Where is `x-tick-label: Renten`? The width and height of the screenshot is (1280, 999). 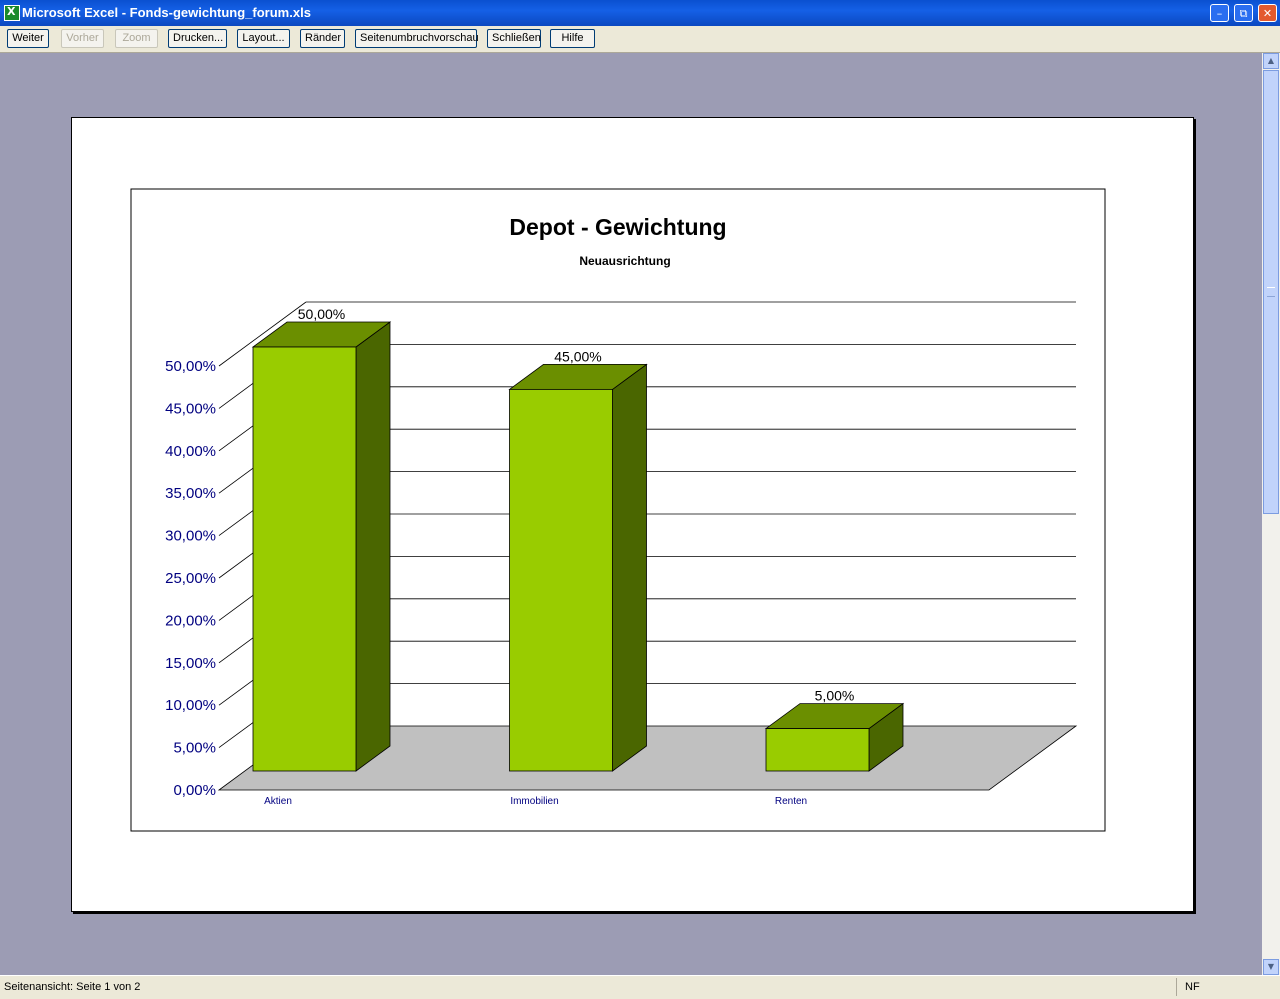 x-tick-label: Renten is located at coordinates (791, 801).